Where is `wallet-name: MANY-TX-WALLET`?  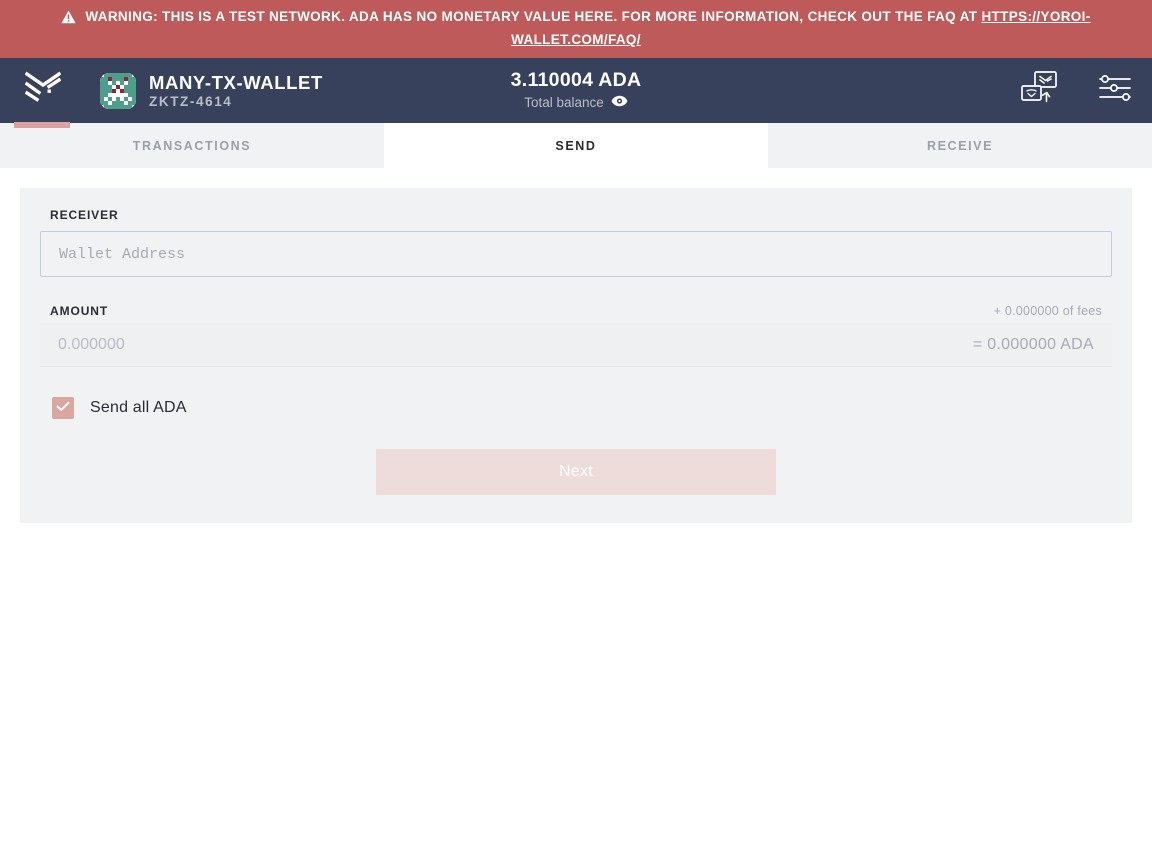
wallet-name: MANY-TX-WALLET is located at coordinates (236, 82).